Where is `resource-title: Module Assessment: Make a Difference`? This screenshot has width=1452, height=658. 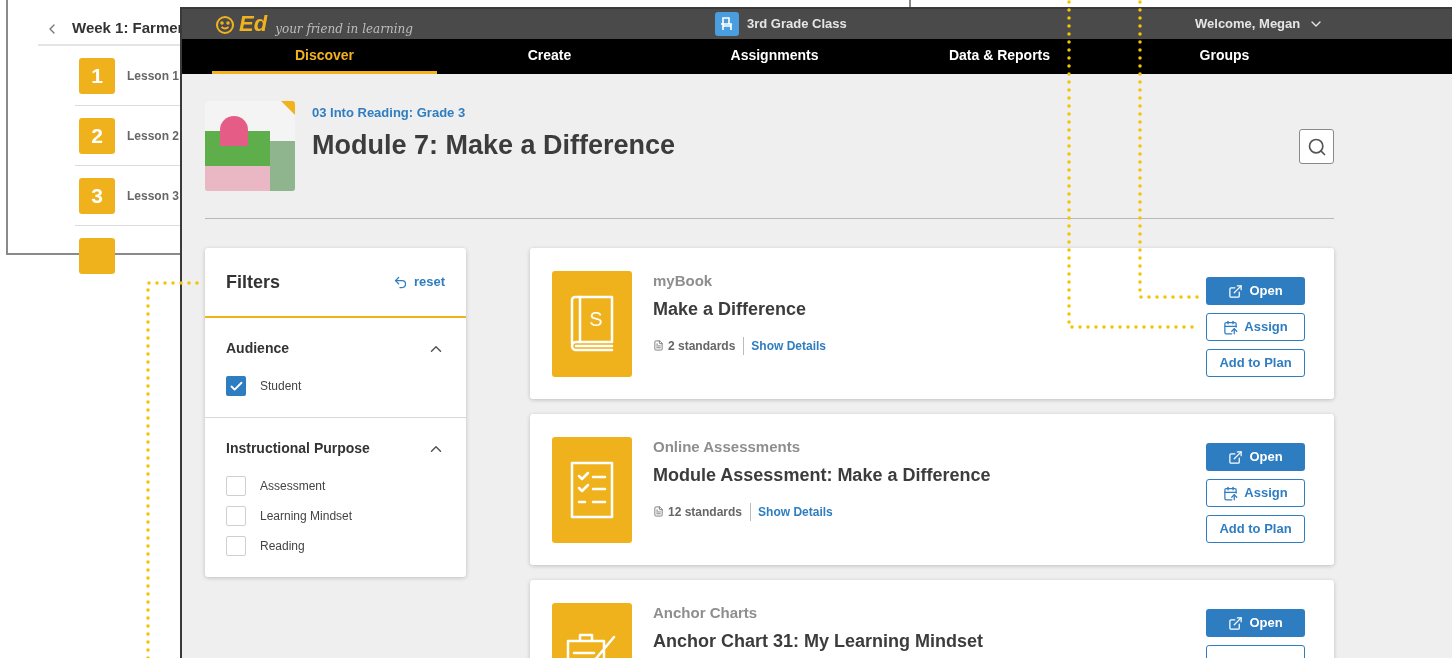
resource-title: Module Assessment: Make a Difference is located at coordinates (822, 475).